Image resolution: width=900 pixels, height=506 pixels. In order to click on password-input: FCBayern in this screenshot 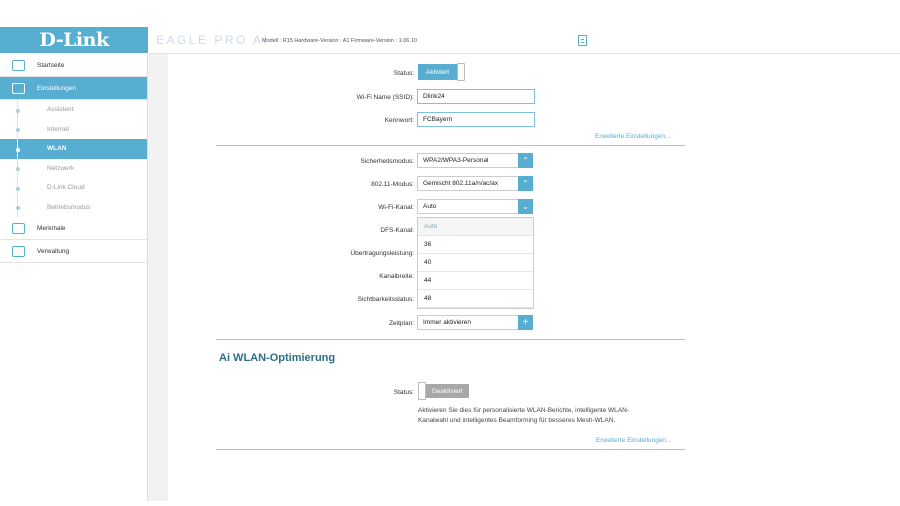, I will do `click(476, 119)`.